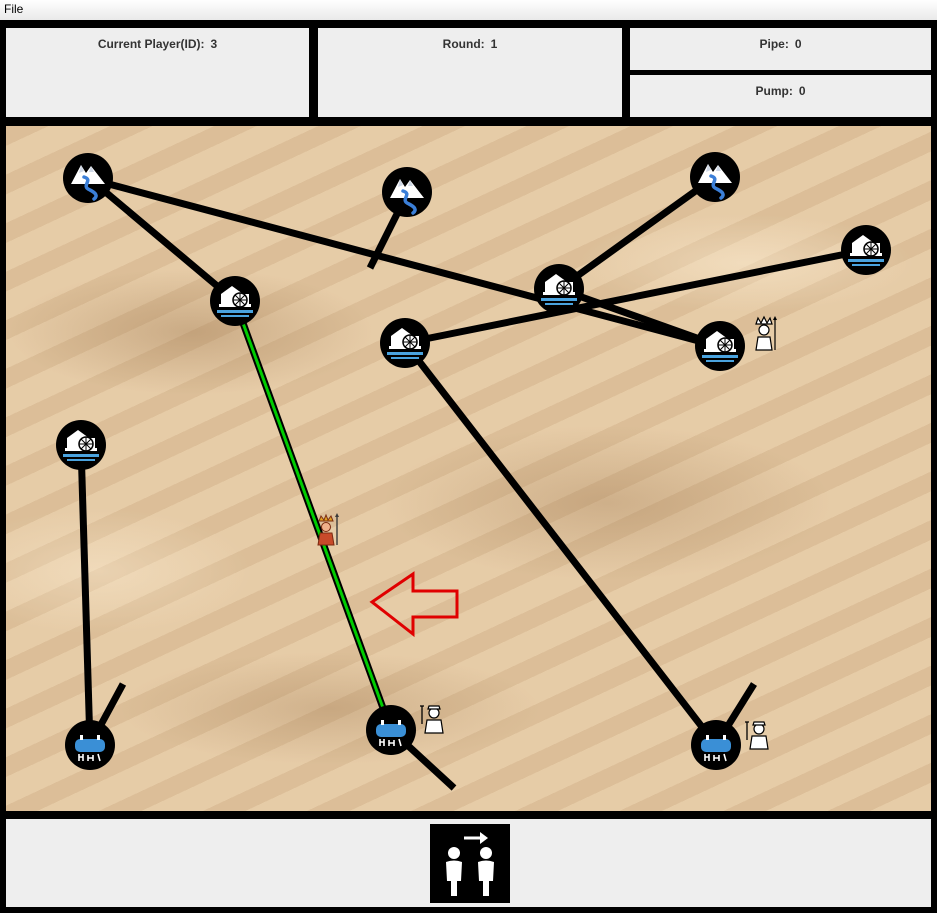 The width and height of the screenshot is (937, 913). I want to click on swap-player-icon, so click(470, 864).